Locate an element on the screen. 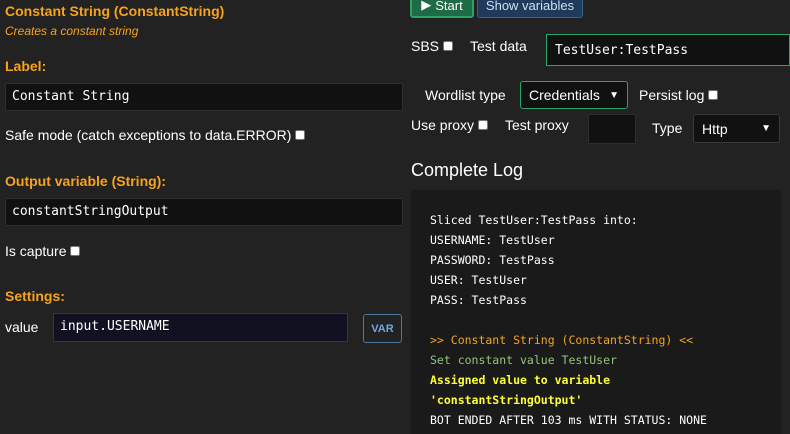 The width and height of the screenshot is (790, 434). persist-log-checkbox is located at coordinates (713, 95).